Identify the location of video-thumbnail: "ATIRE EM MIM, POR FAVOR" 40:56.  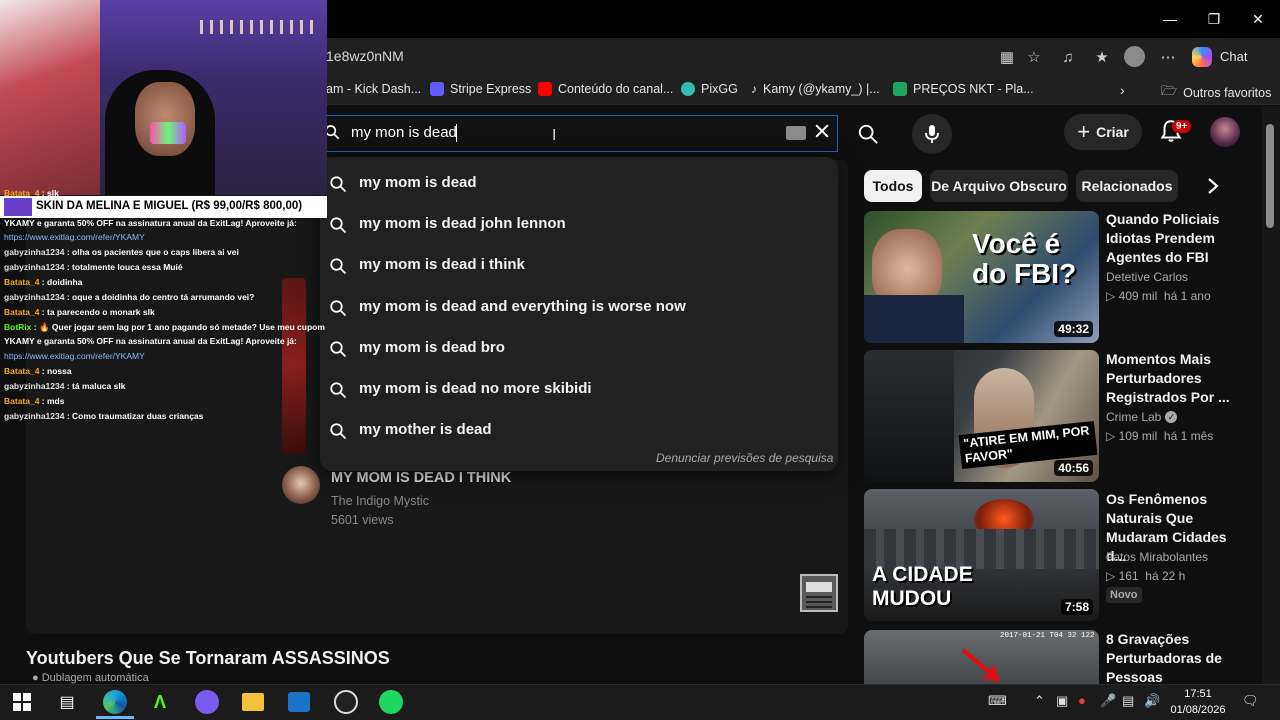
(981, 416).